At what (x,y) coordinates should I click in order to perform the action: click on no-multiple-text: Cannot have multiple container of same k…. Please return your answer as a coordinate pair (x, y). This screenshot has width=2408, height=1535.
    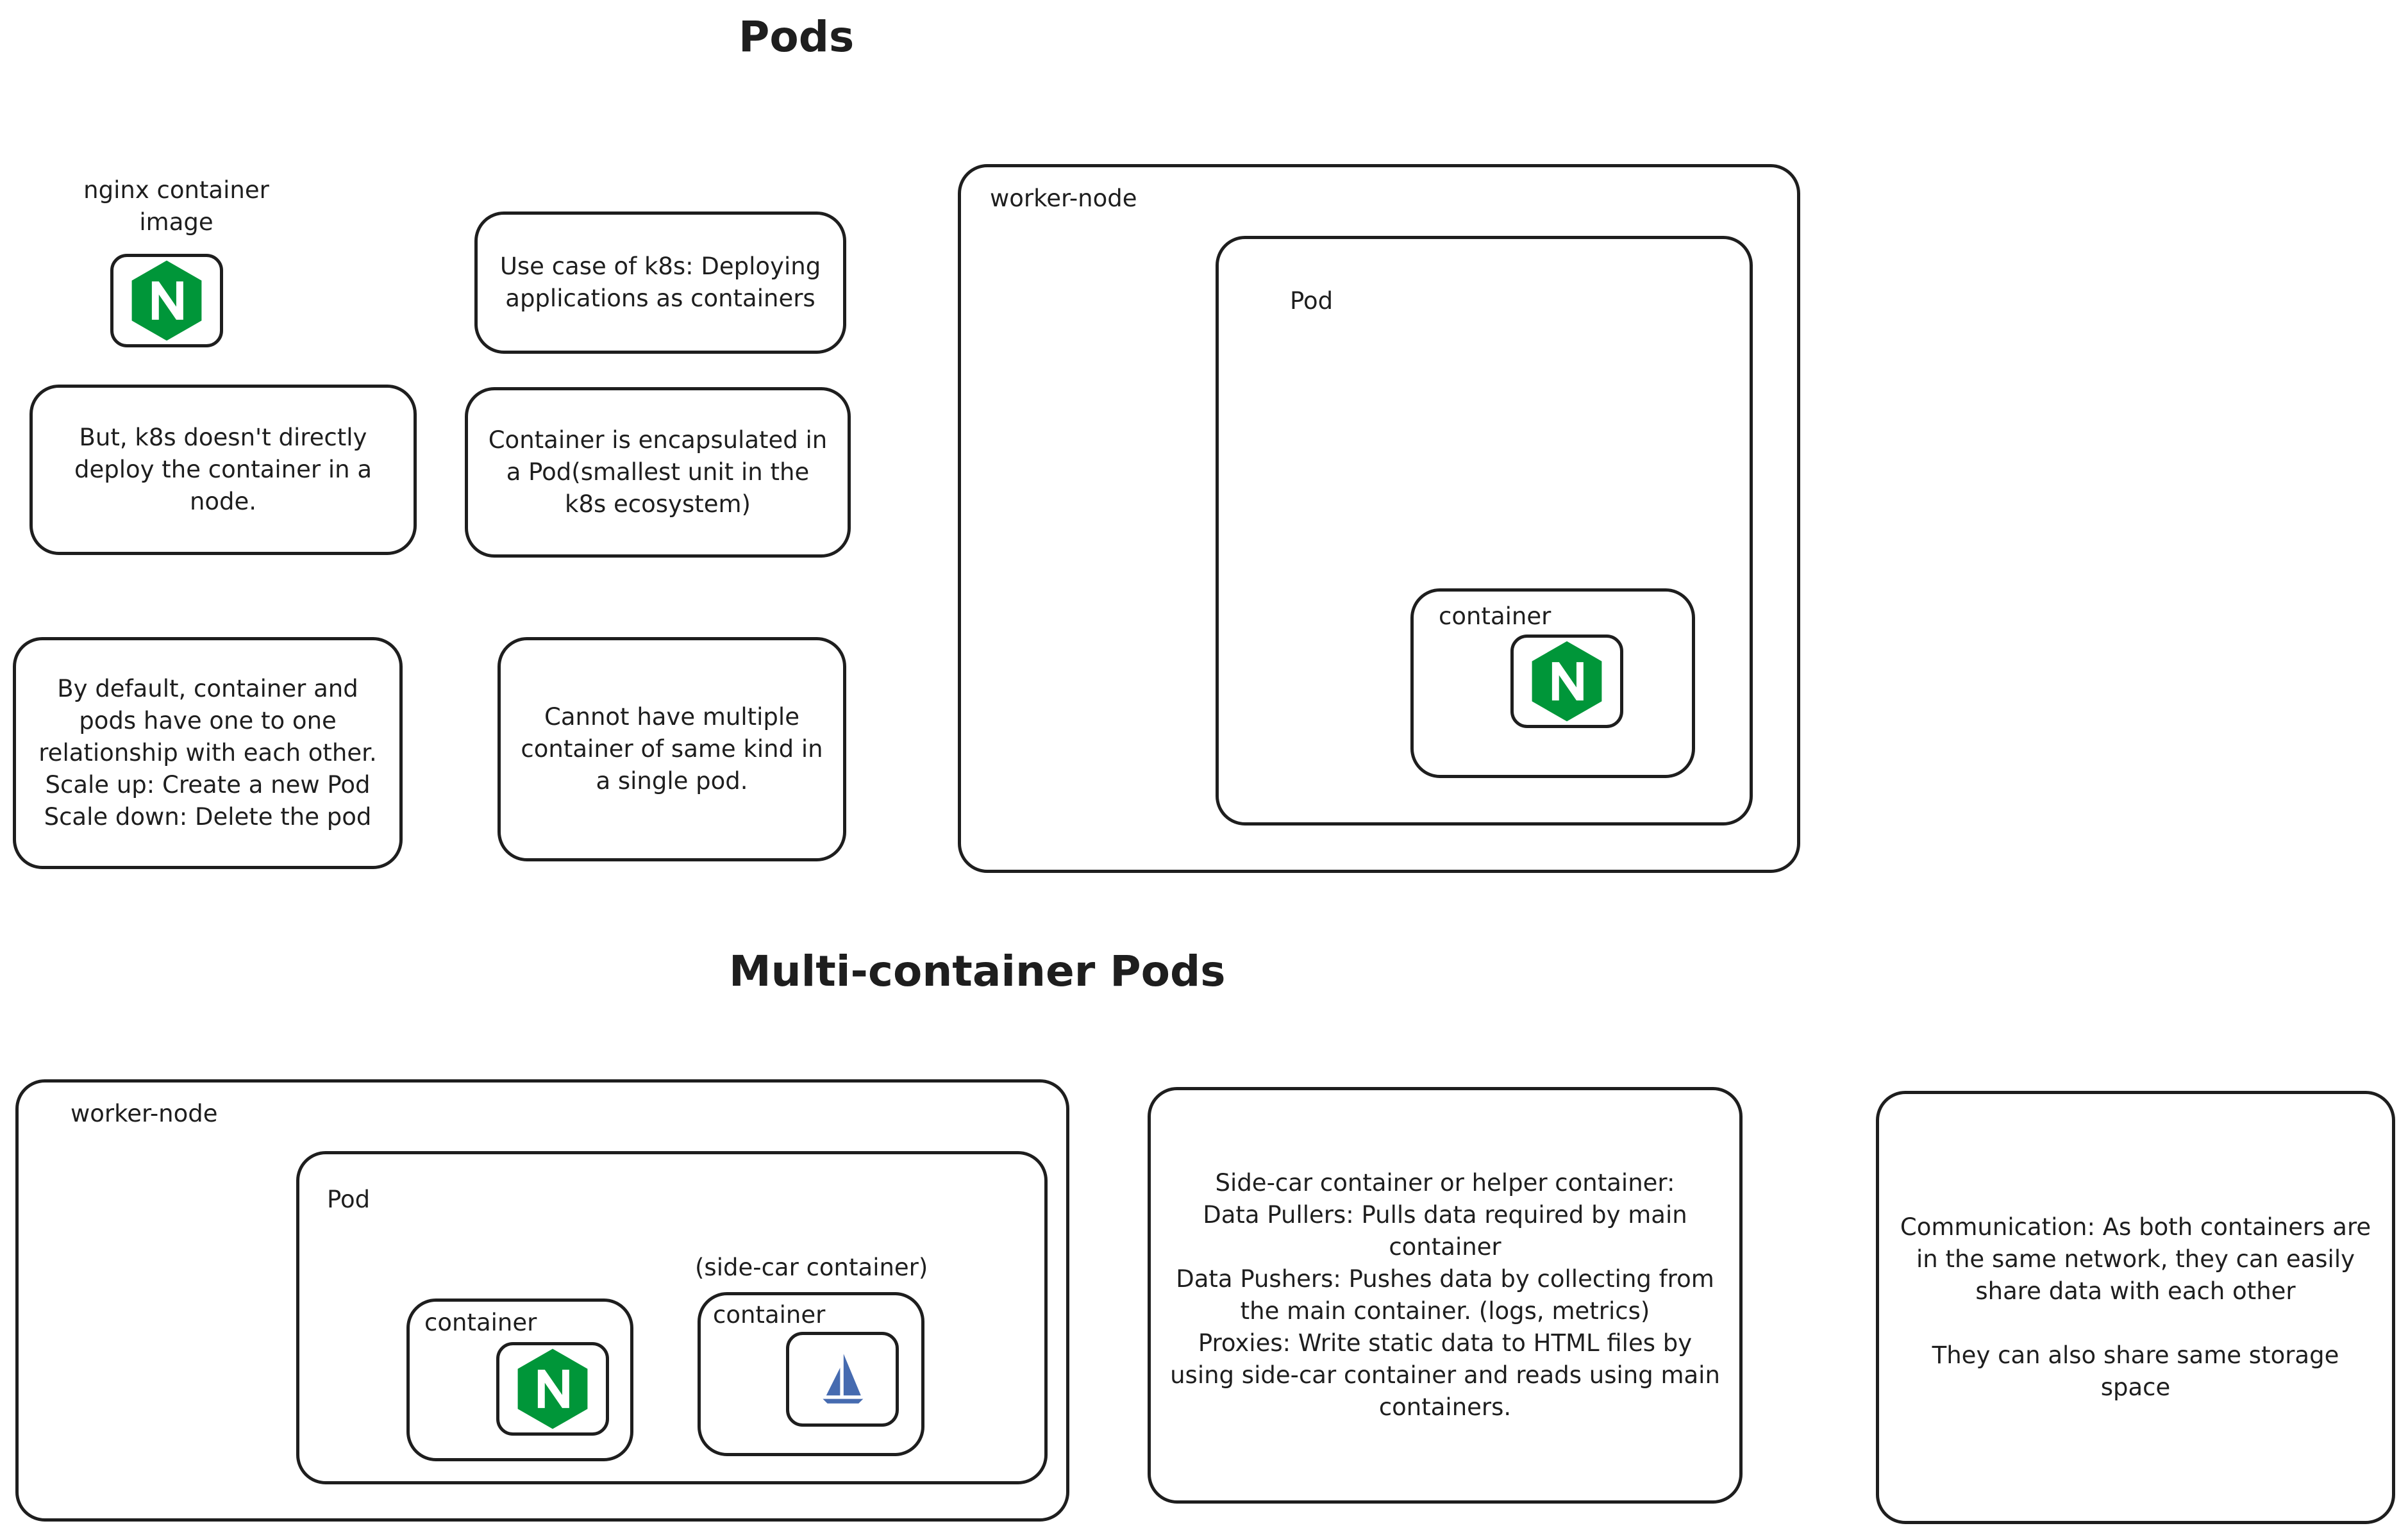
    Looking at the image, I should click on (672, 749).